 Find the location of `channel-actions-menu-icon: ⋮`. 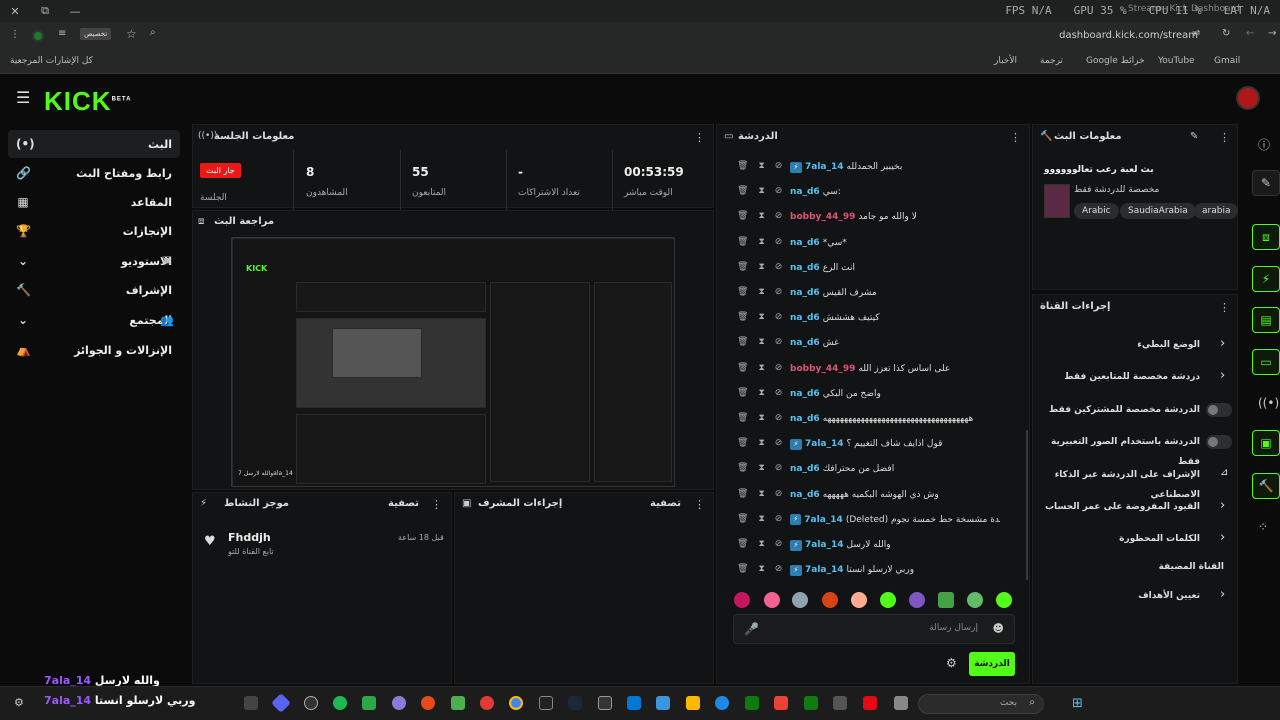

channel-actions-menu-icon: ⋮ is located at coordinates (1224, 307).